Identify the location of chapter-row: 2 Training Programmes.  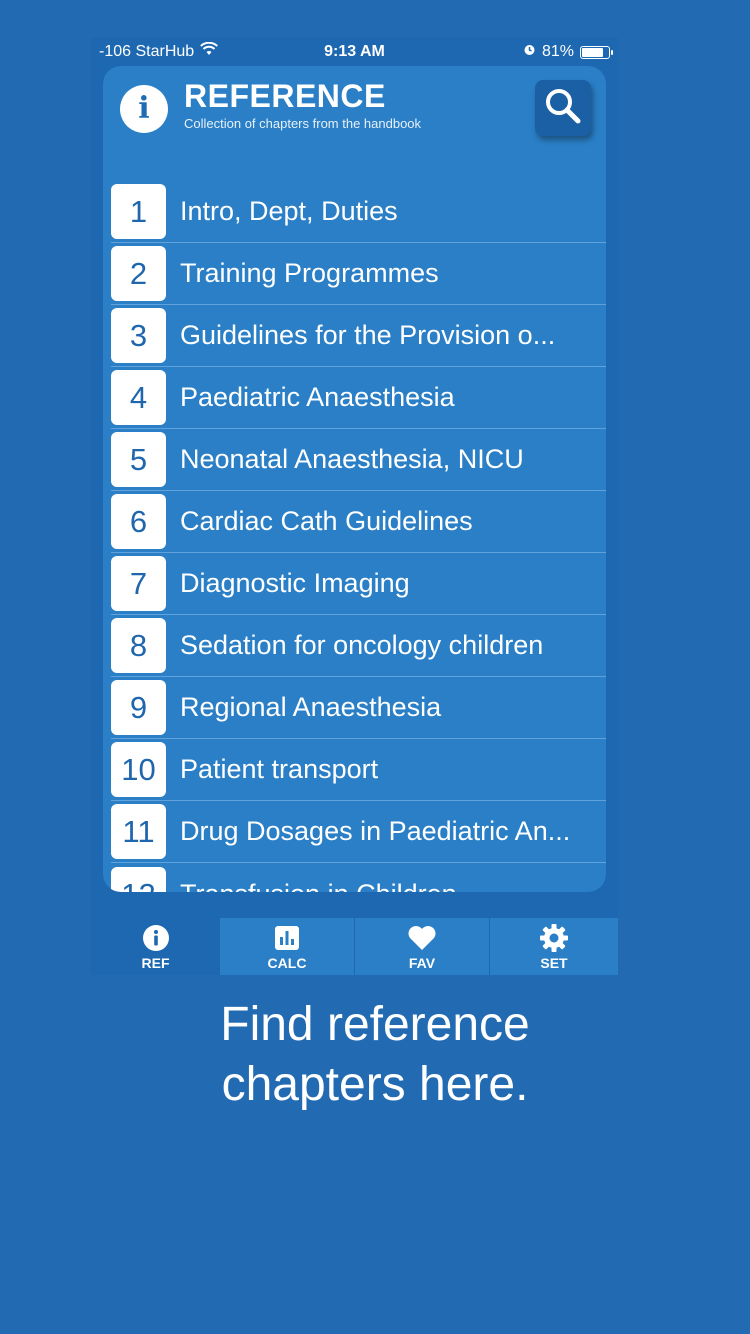
(358, 274).